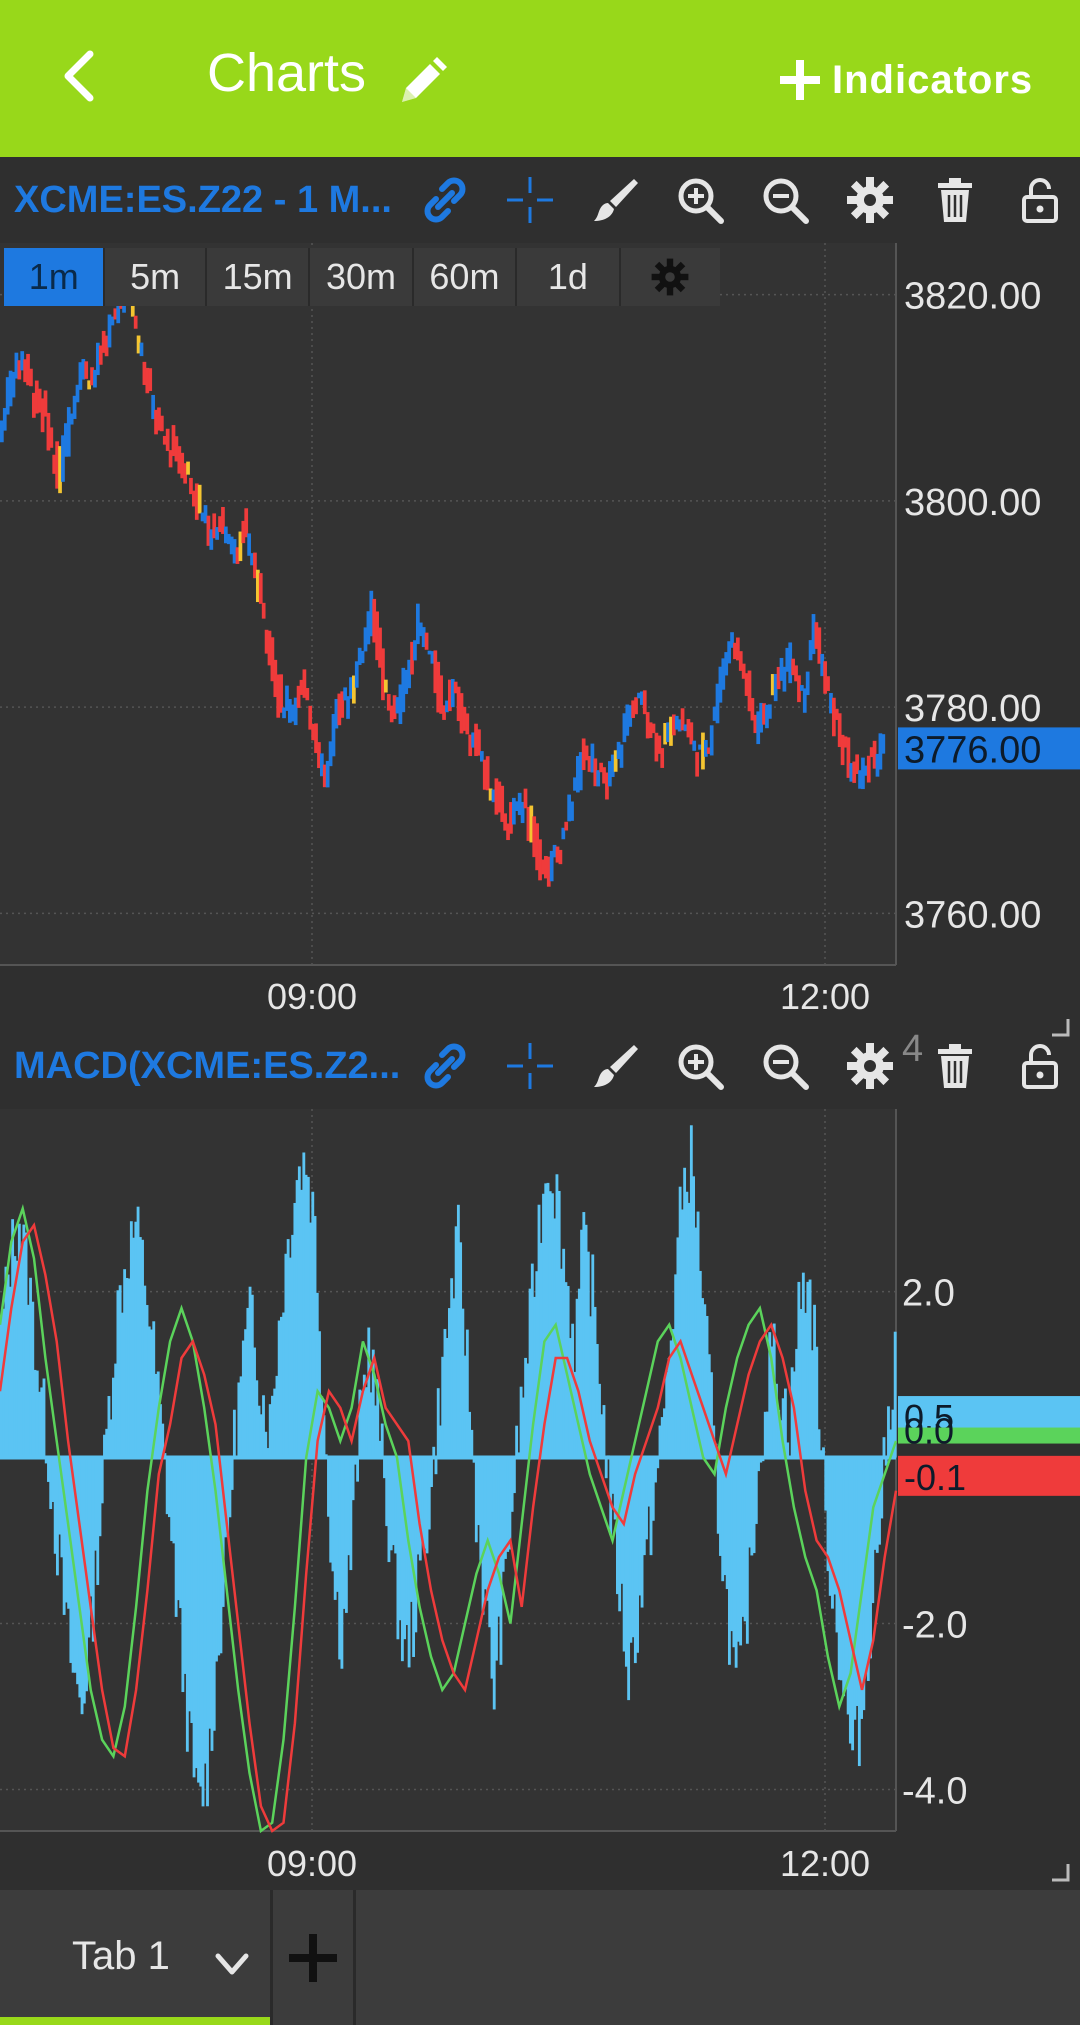 The width and height of the screenshot is (1080, 2025). What do you see at coordinates (905, 80) in the screenshot?
I see `add-indicators-button: Indicators` at bounding box center [905, 80].